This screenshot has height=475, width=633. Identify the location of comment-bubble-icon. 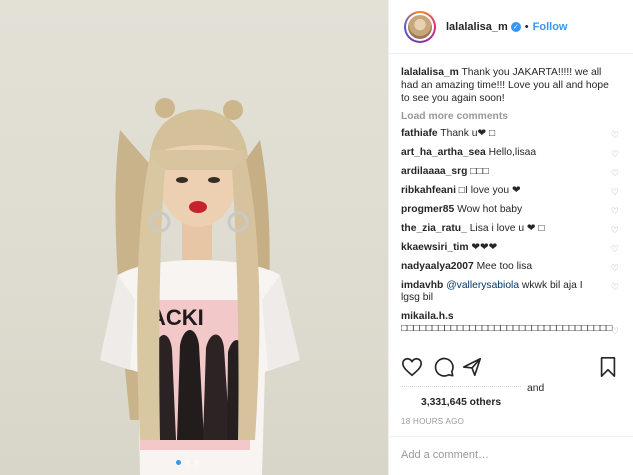
(444, 367).